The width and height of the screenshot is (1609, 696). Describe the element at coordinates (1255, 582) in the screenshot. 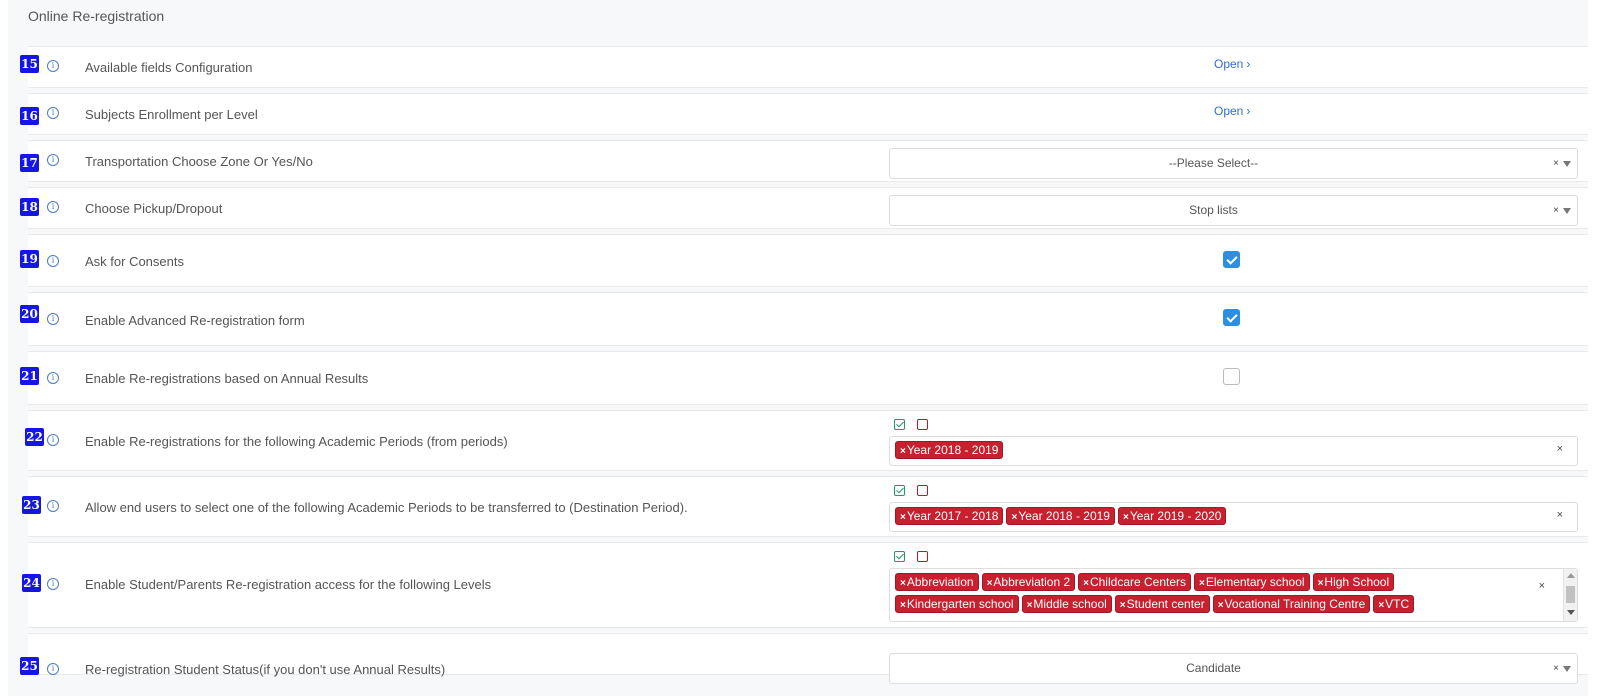

I see `tag-label: Elementary school` at that location.